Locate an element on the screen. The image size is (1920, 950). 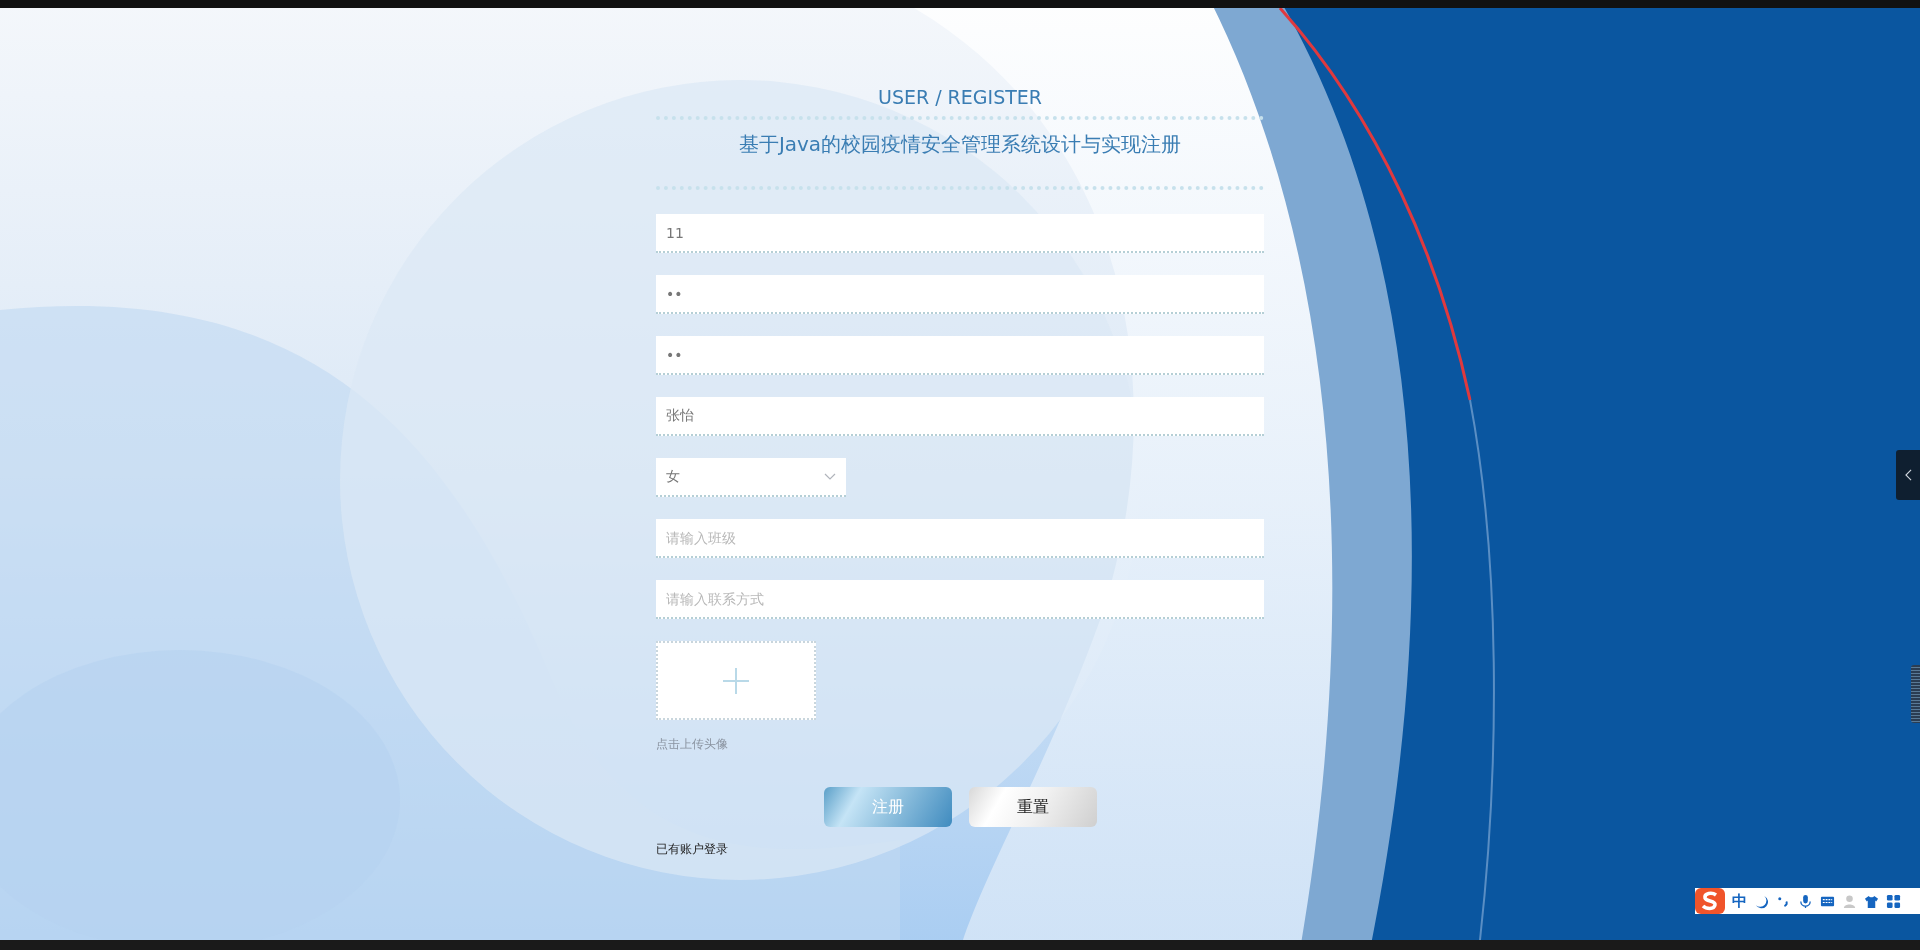
ime-mode: 中 is located at coordinates (1739, 901).